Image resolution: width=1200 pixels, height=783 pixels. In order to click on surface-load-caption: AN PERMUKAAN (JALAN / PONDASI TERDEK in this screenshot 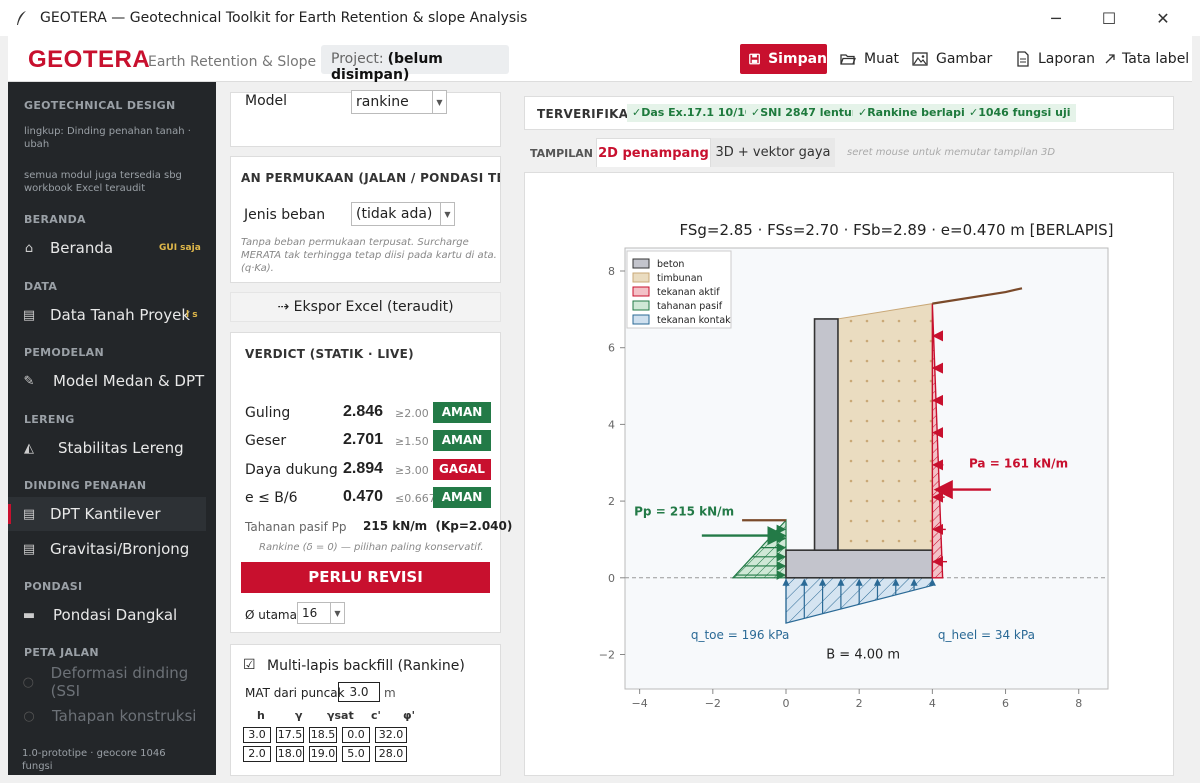, I will do `click(370, 178)`.